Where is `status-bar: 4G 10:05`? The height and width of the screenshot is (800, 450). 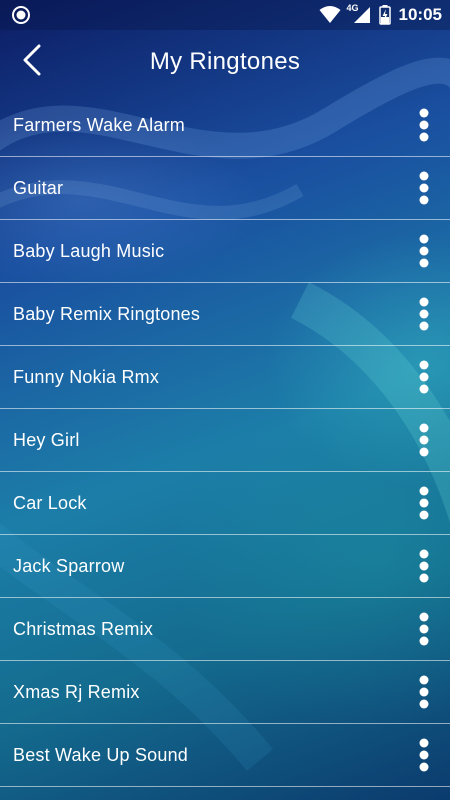
status-bar: 4G 10:05 is located at coordinates (225, 15).